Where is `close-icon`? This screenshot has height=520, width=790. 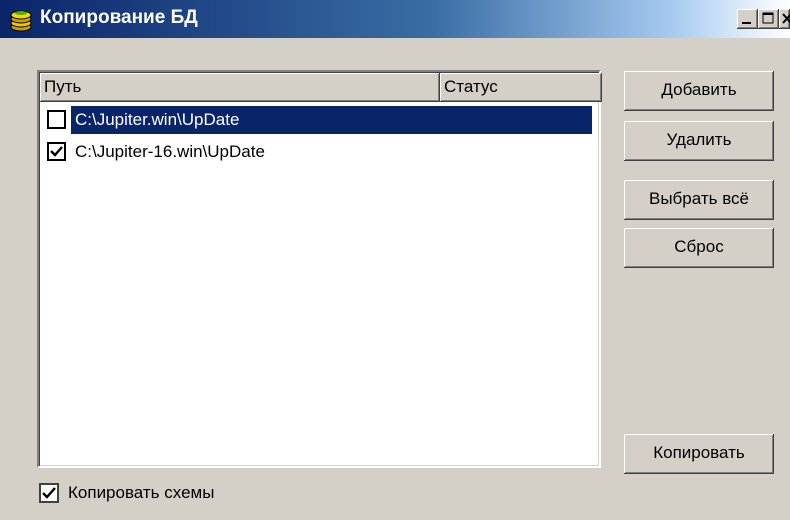
close-icon is located at coordinates (786, 18).